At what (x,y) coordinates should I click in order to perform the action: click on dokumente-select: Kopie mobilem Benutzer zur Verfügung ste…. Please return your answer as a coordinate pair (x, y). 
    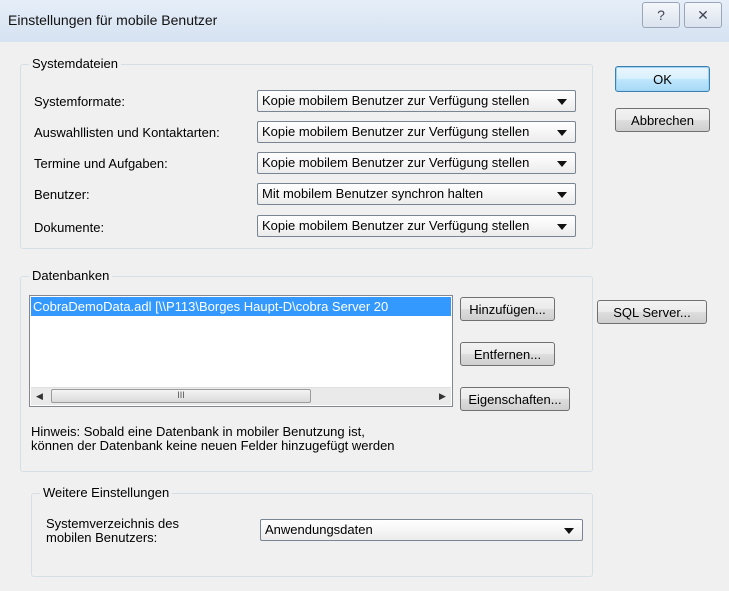
    Looking at the image, I should click on (416, 226).